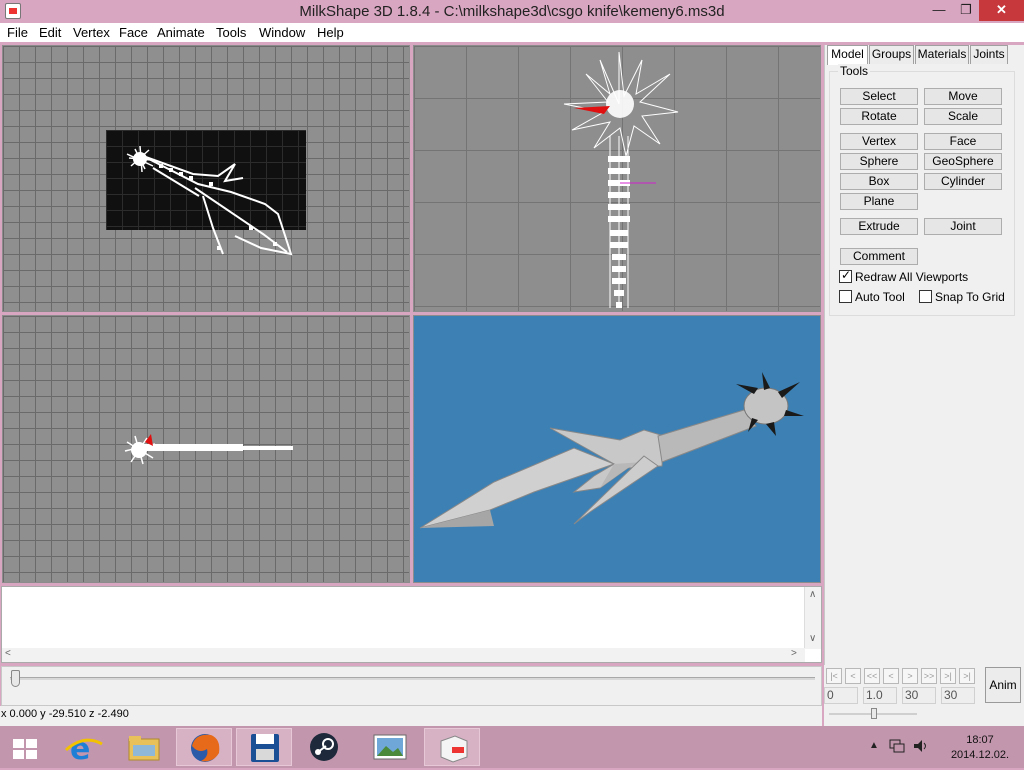  Describe the element at coordinates (874, 745) in the screenshot. I see `tray-expand-icon: ▲` at that location.